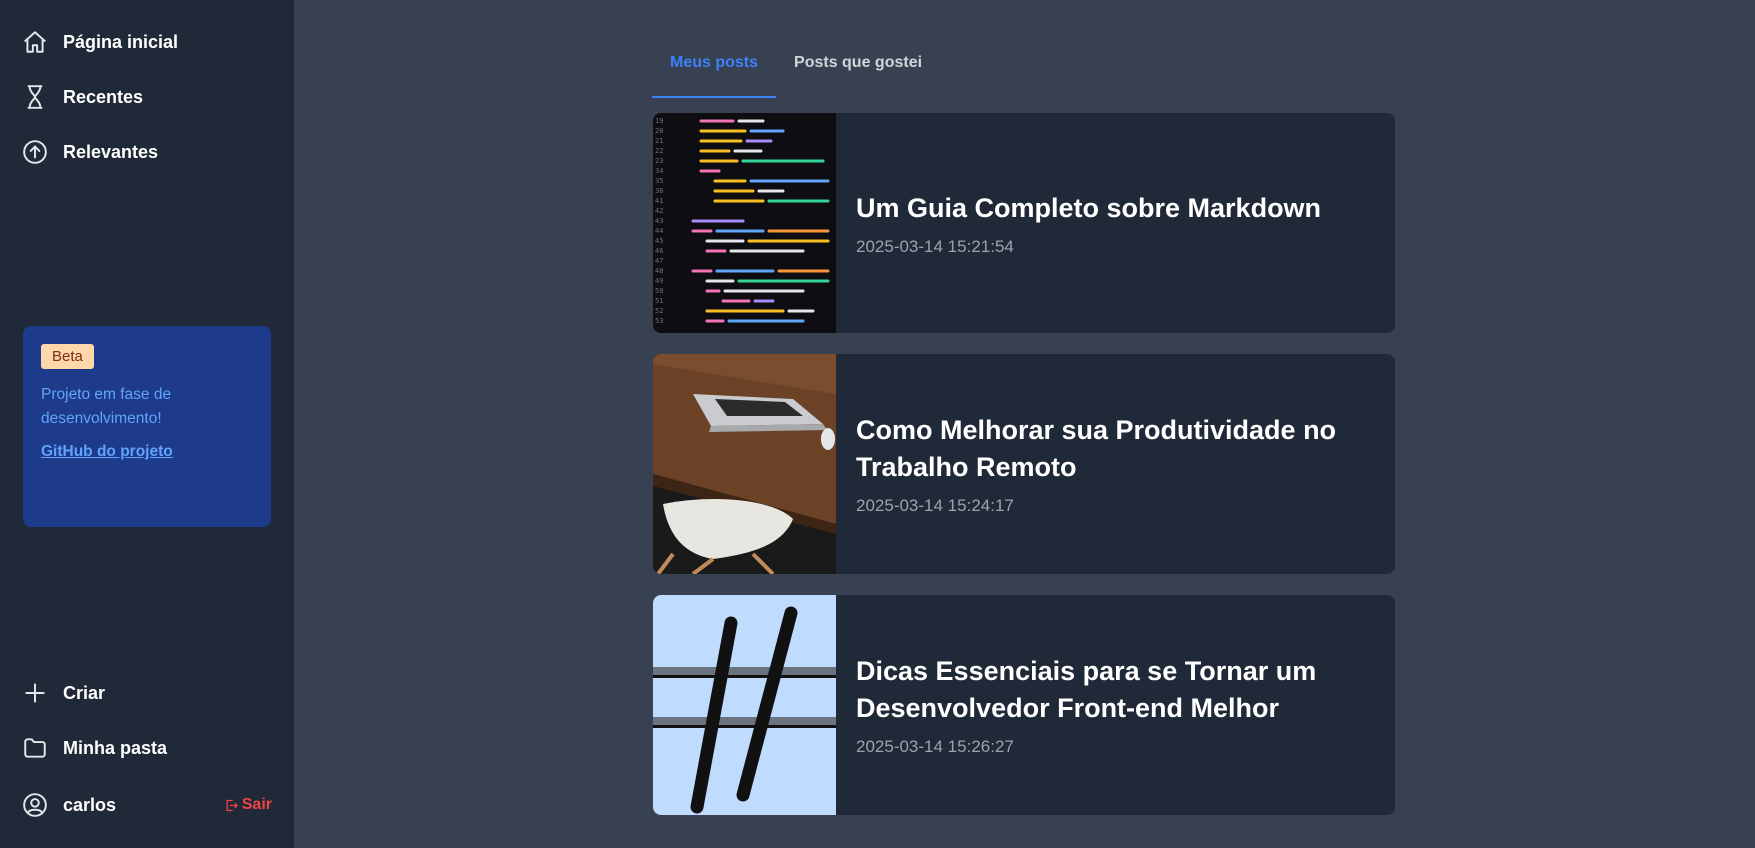 The image size is (1755, 848). What do you see at coordinates (659, 271) in the screenshot?
I see `svg-text: 48` at bounding box center [659, 271].